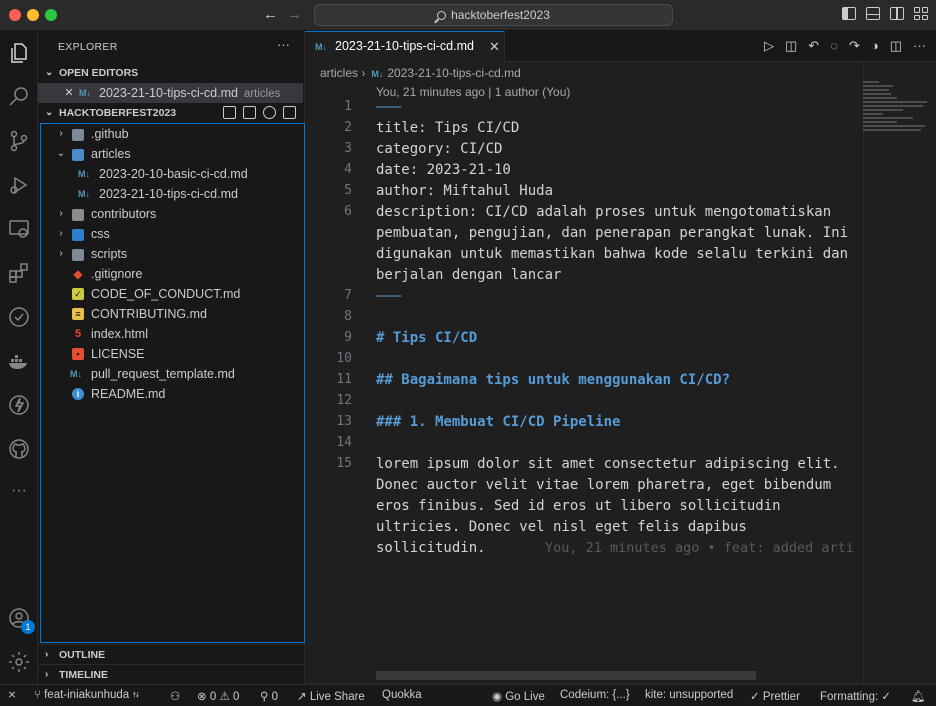  Describe the element at coordinates (402, 695) in the screenshot. I see `quokka-status: Quokka` at that location.